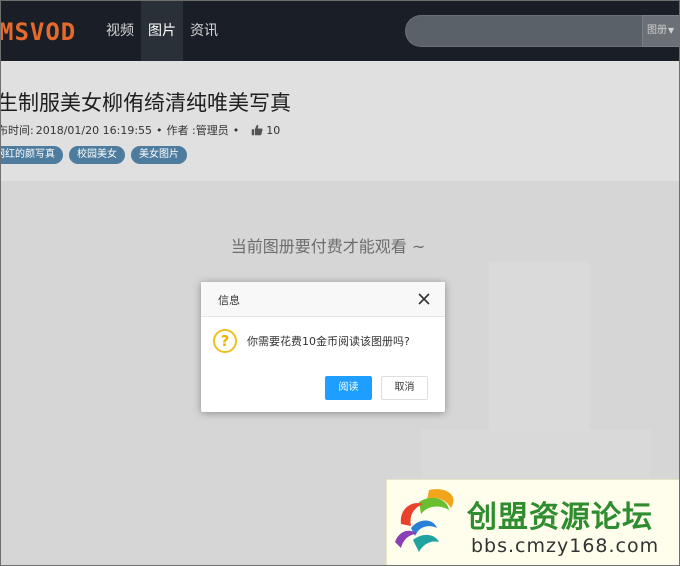 This screenshot has width=680, height=566. I want to click on forum-name: 创盟资源论坛, so click(560, 517).